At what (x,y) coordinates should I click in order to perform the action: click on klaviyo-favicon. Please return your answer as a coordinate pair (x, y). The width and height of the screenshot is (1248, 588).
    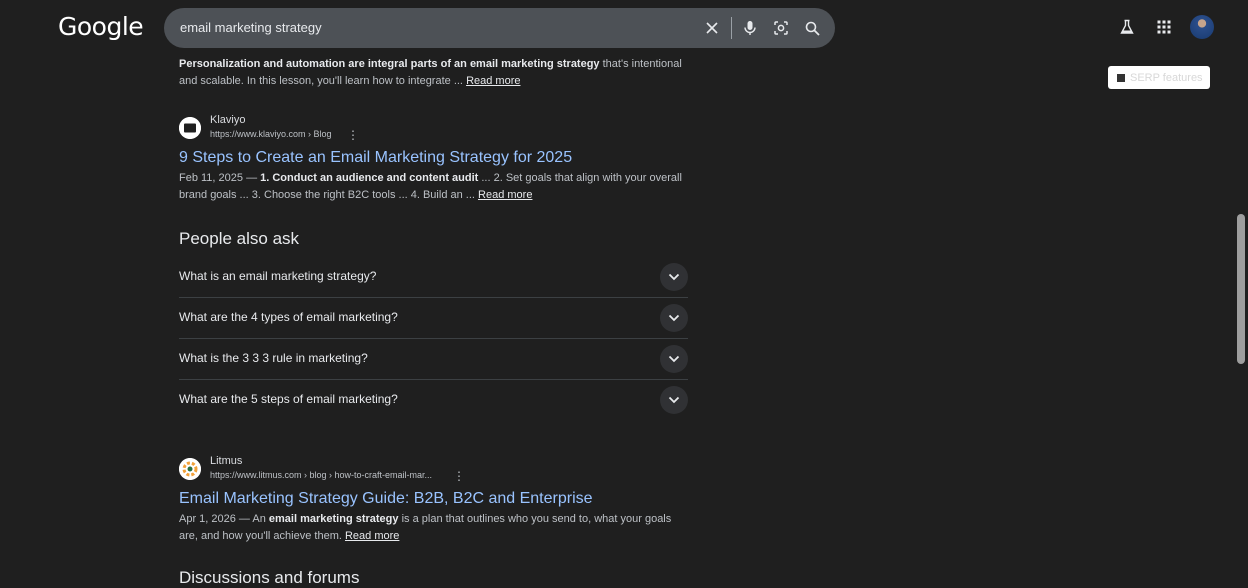
    Looking at the image, I should click on (190, 128).